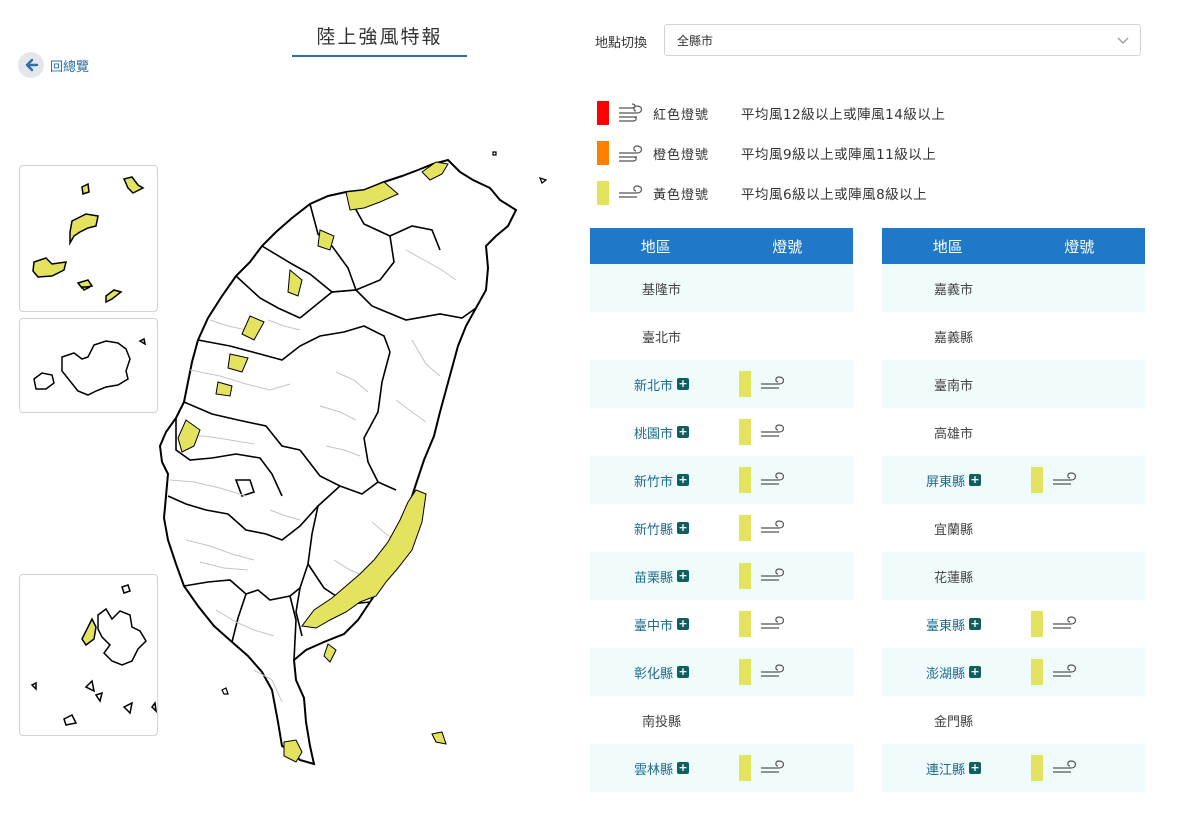  I want to click on area-name: 桃園市, so click(653, 434).